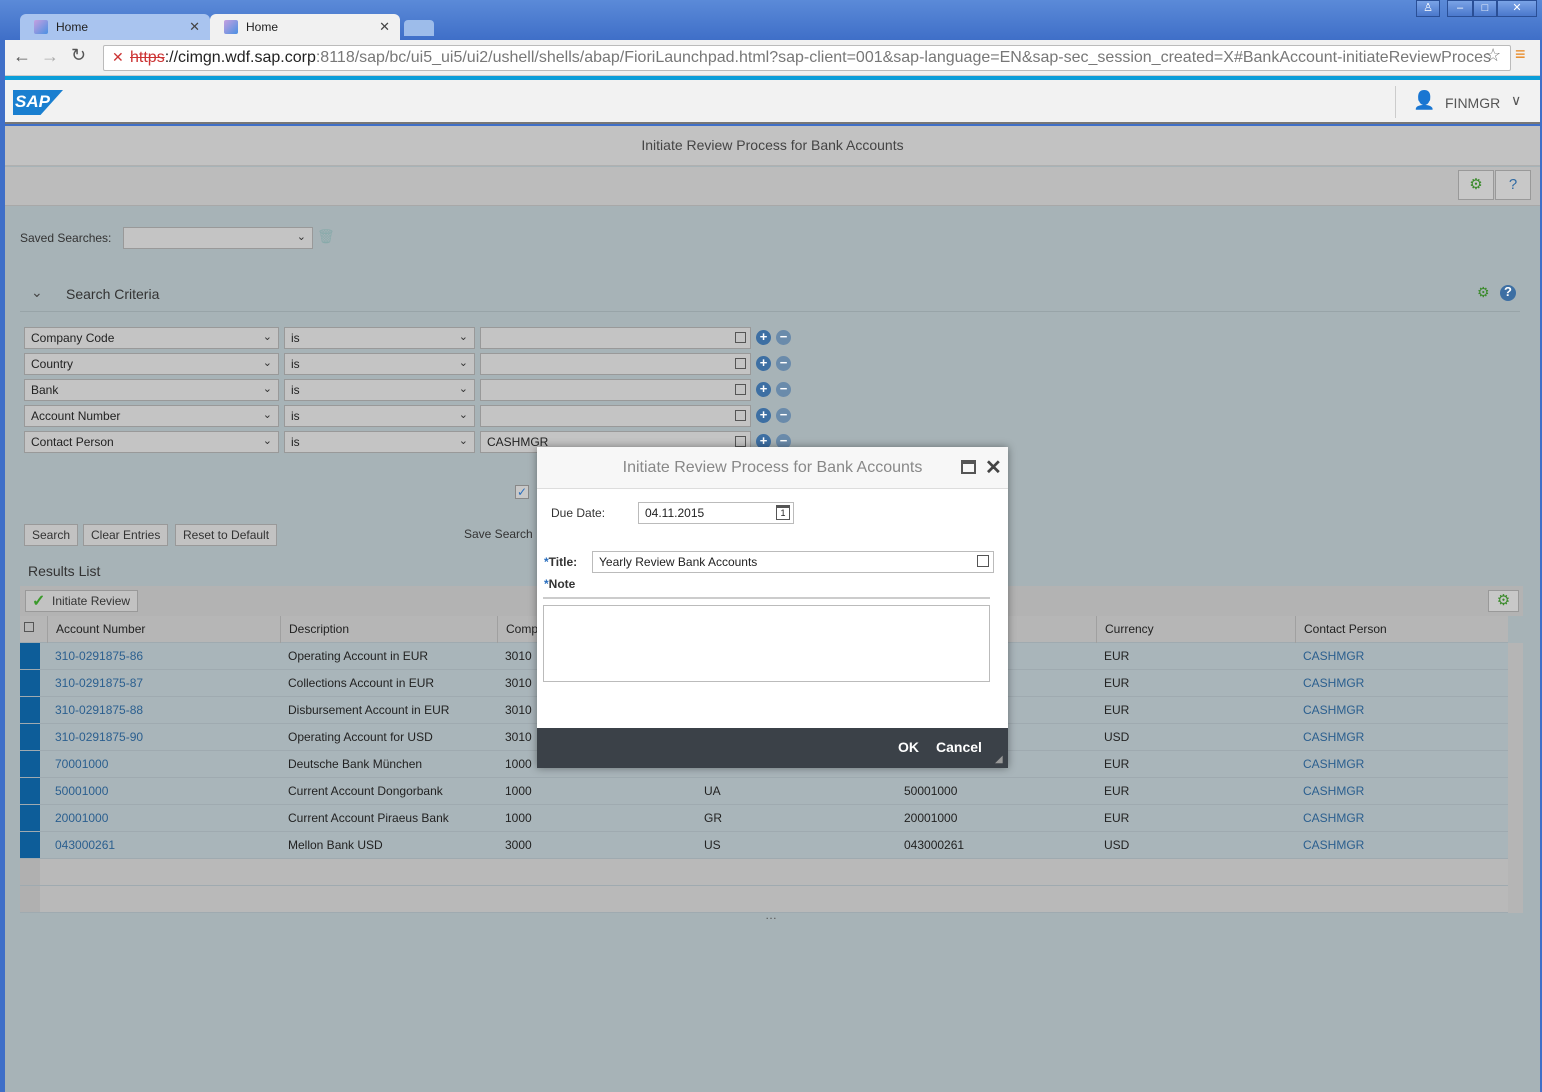  Describe the element at coordinates (1195, 629) in the screenshot. I see `column-header: Currency` at that location.